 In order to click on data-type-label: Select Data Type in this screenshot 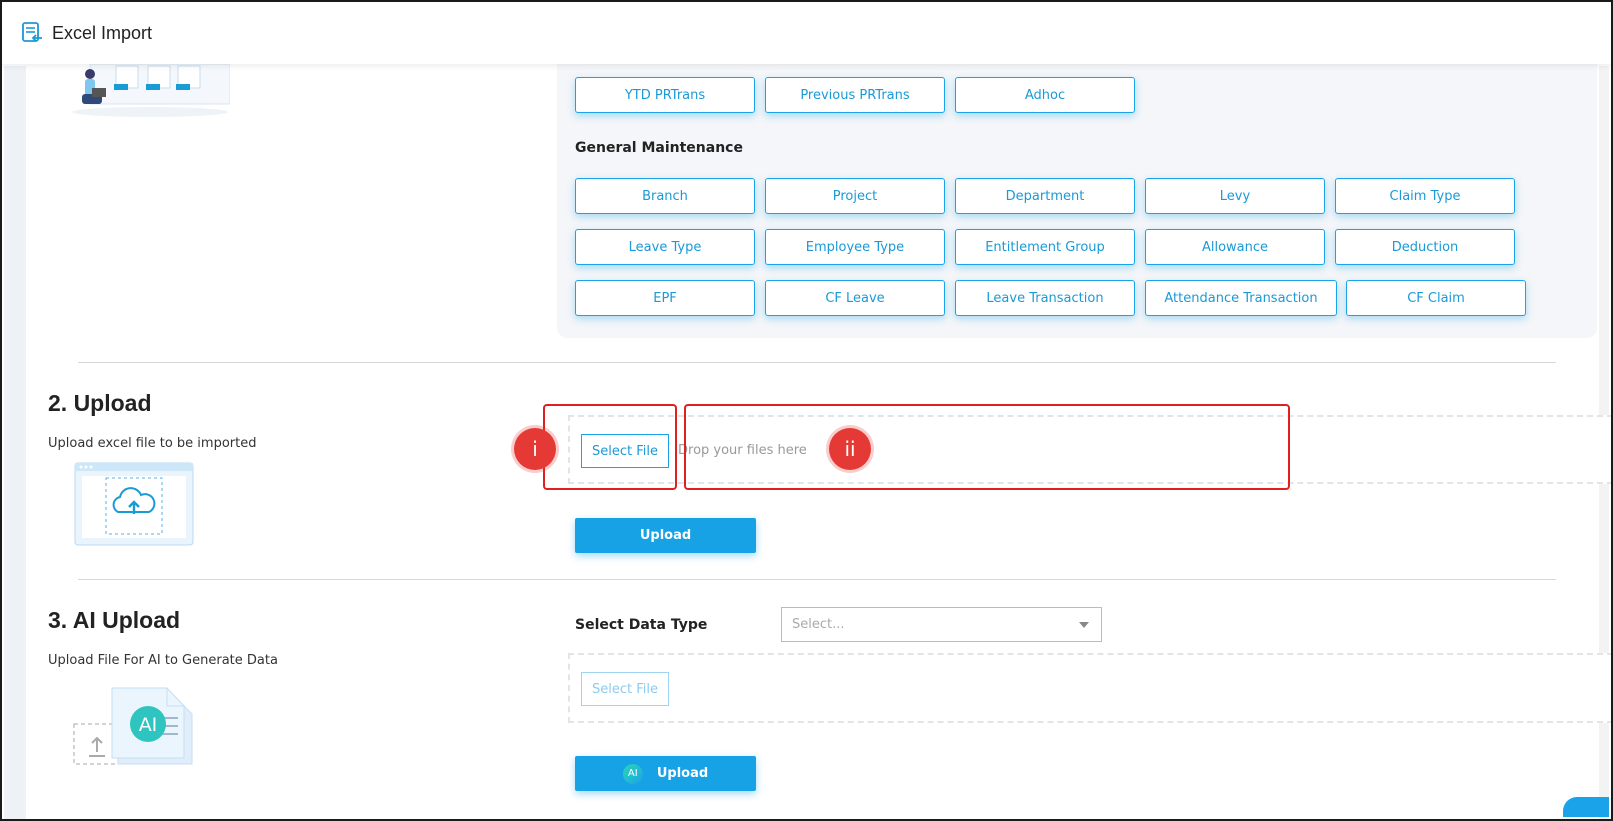, I will do `click(641, 625)`.